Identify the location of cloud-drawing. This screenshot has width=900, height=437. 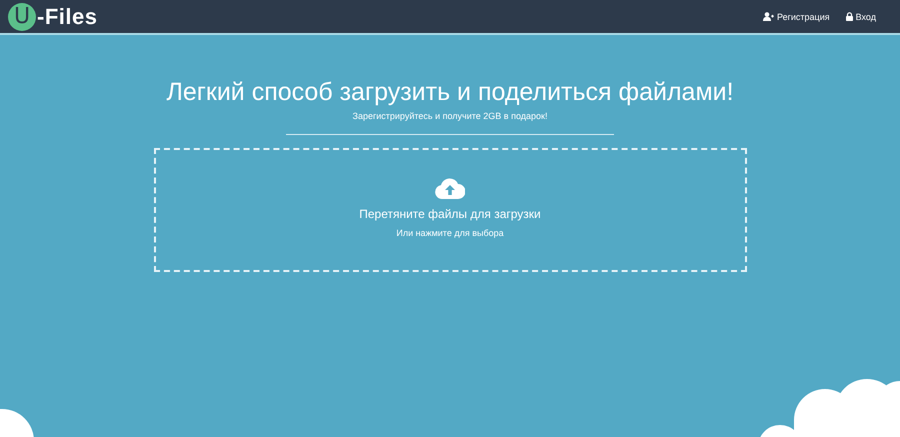
(18, 423).